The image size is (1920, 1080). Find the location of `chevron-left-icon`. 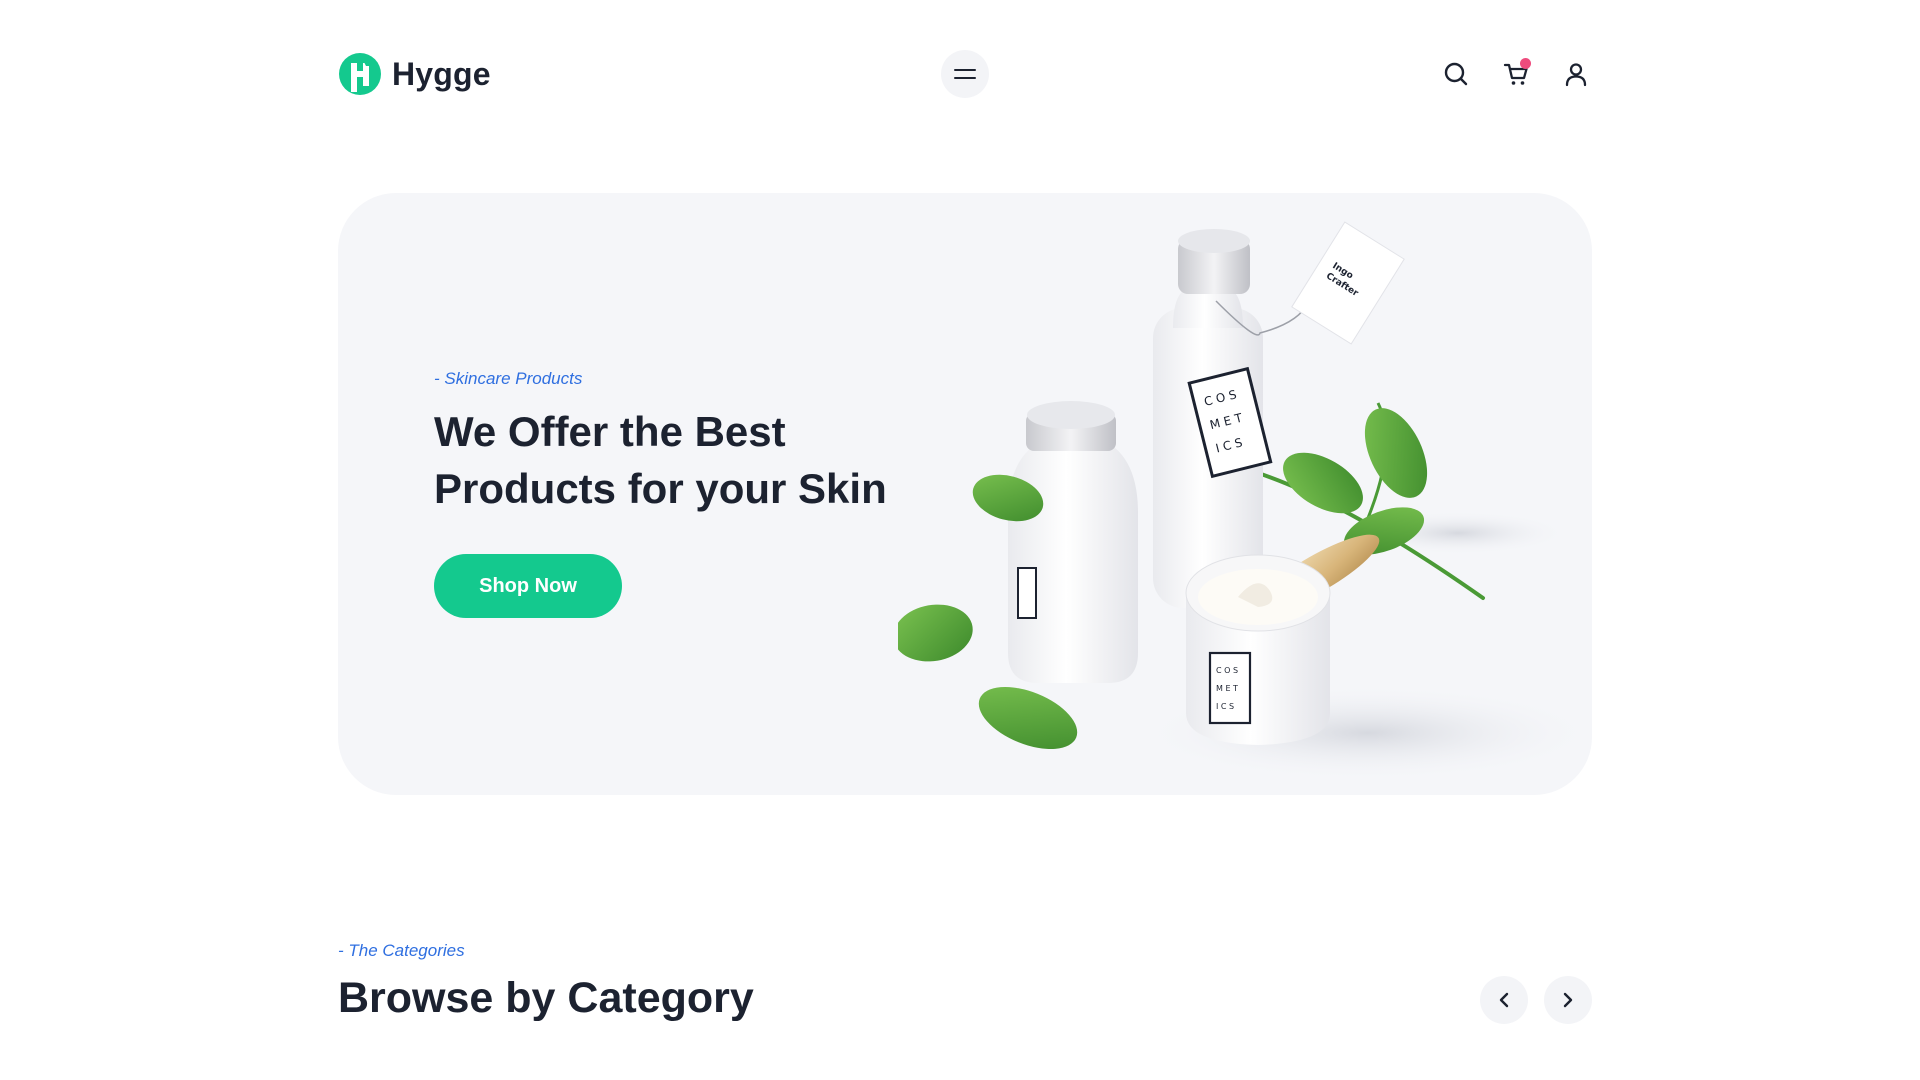

chevron-left-icon is located at coordinates (1504, 1000).